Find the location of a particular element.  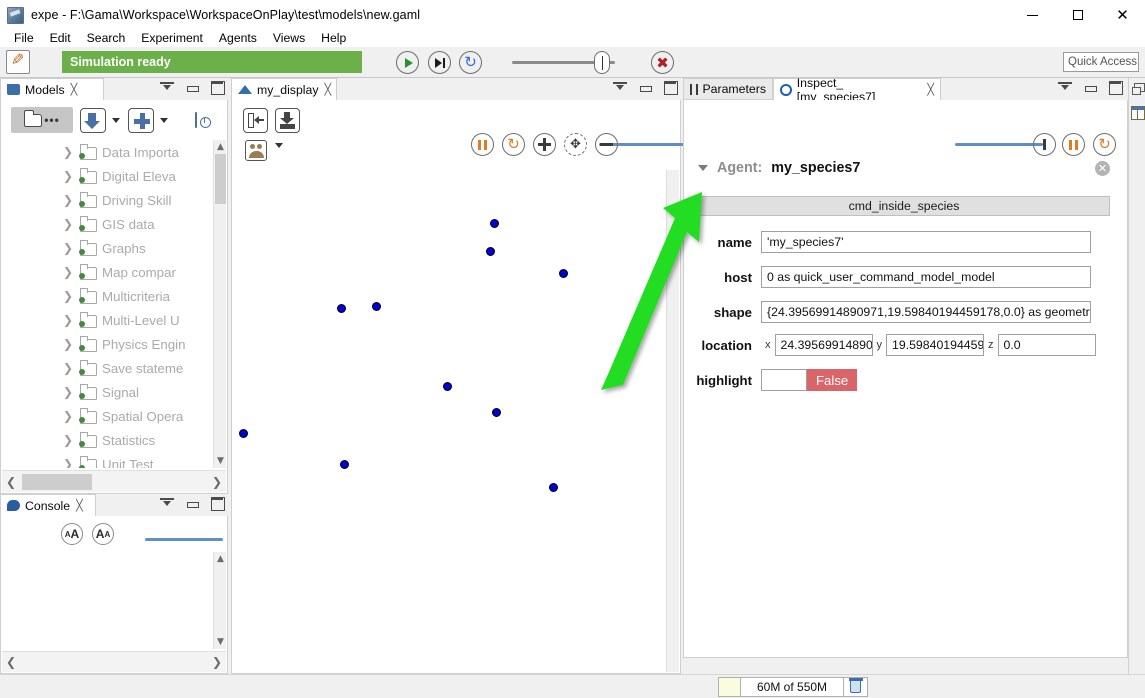

menu-file: File is located at coordinates (24, 38).